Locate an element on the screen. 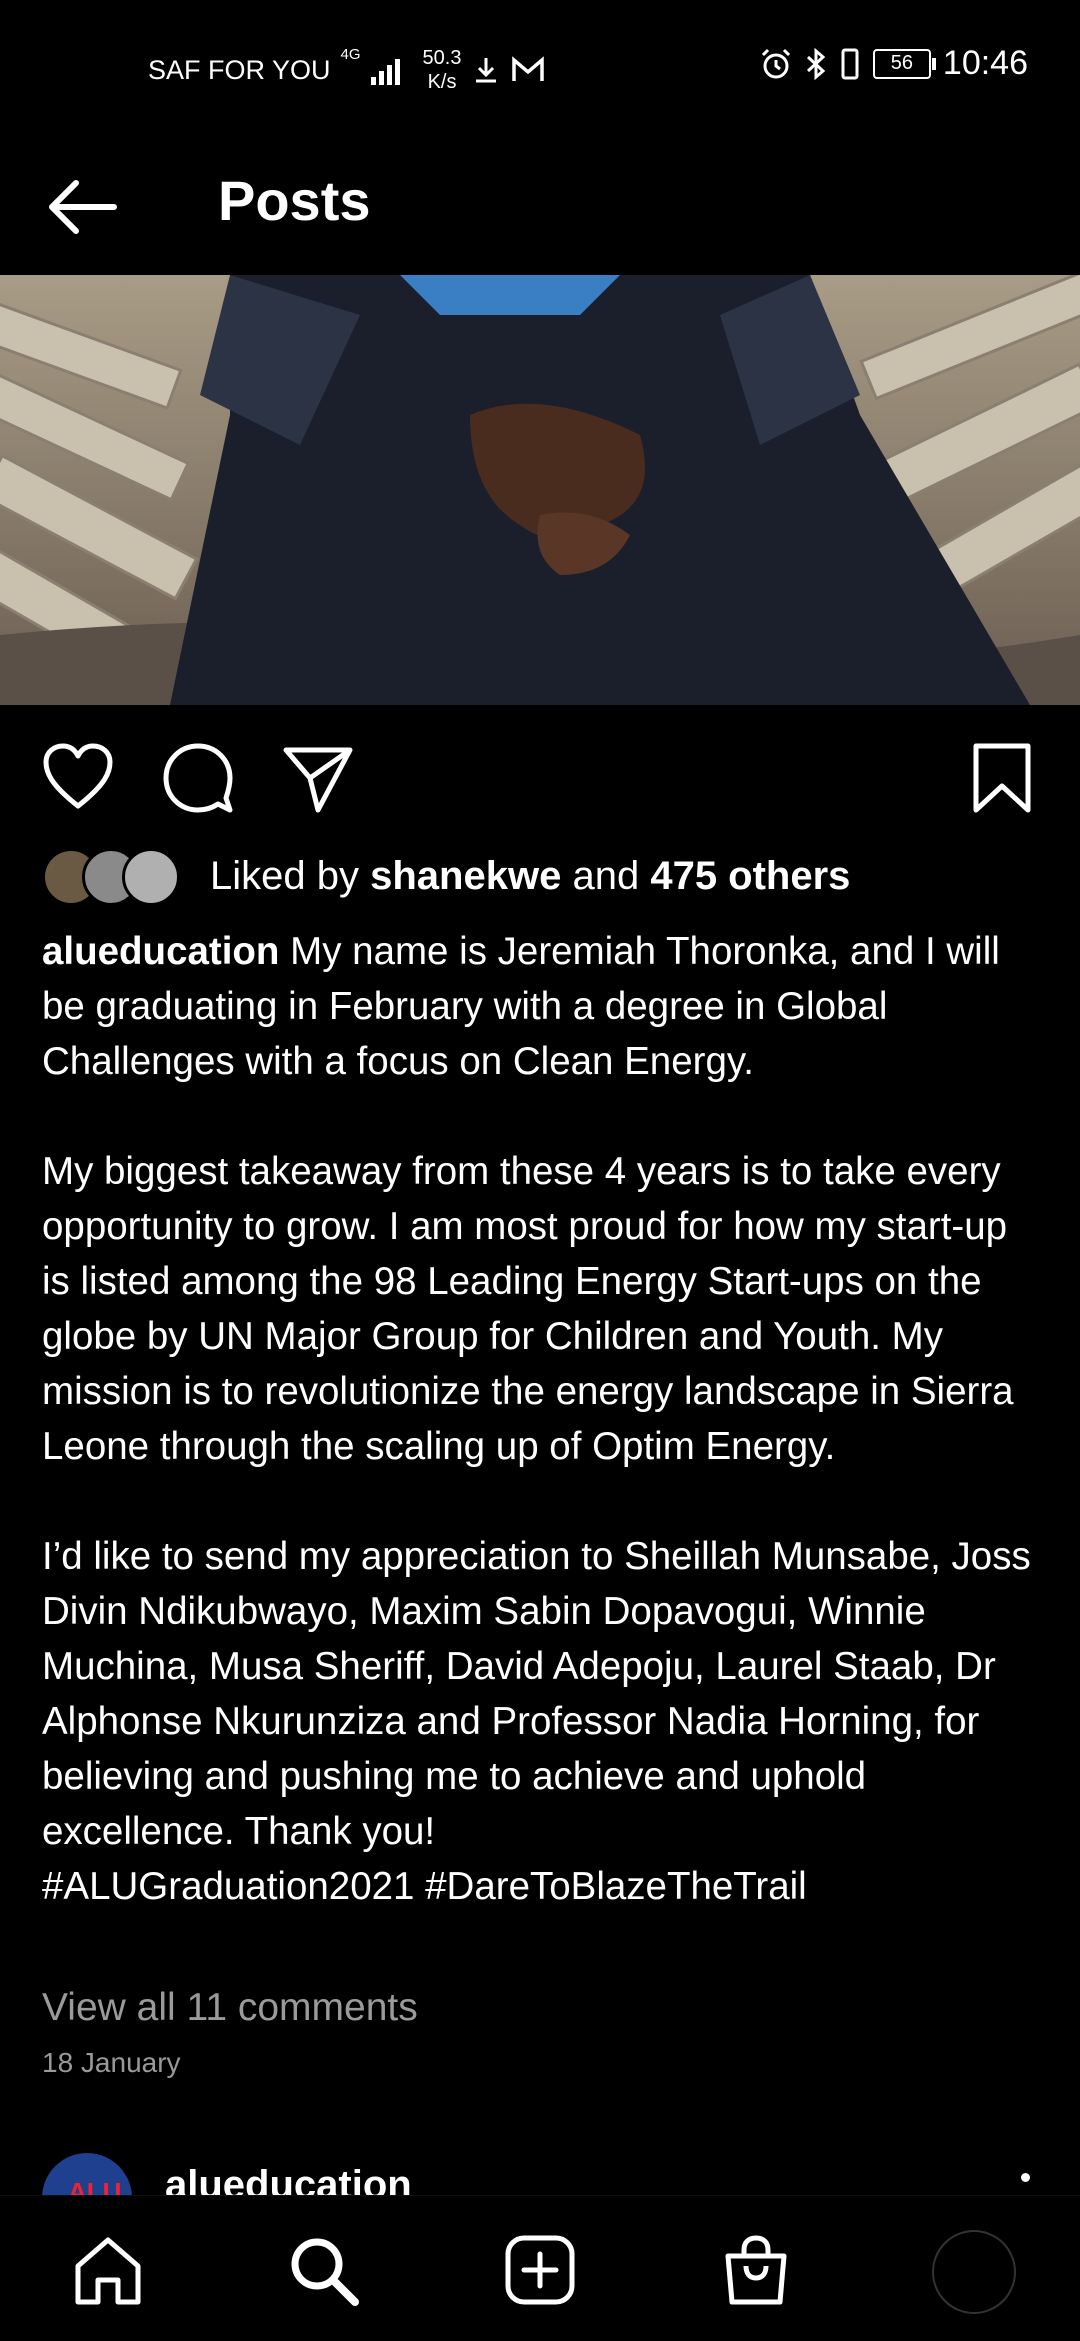  comment-bubble-icon is located at coordinates (198, 778).